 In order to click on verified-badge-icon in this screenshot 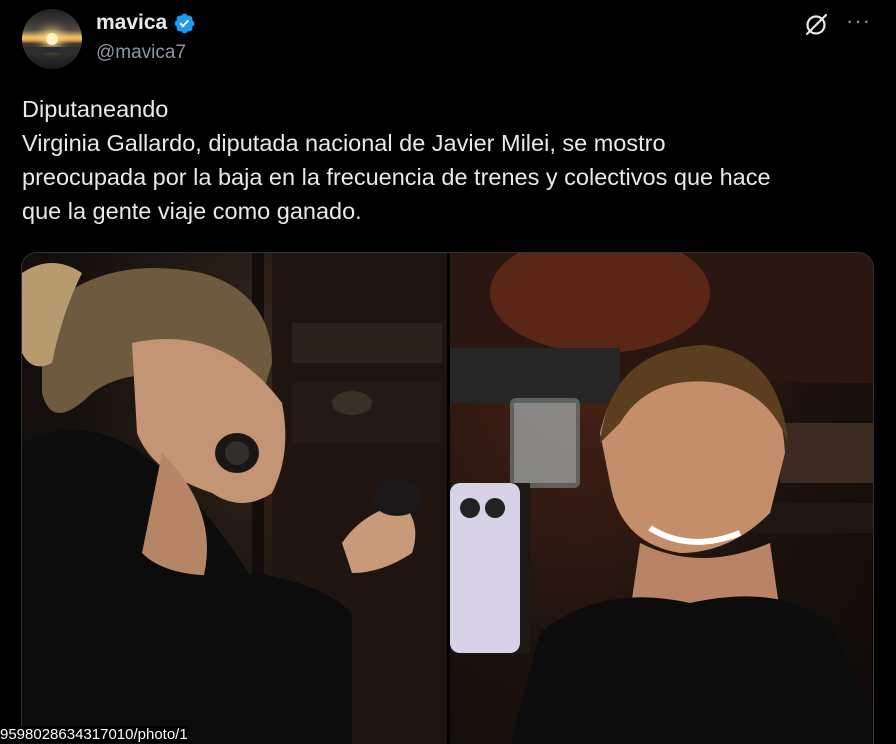, I will do `click(184, 23)`.